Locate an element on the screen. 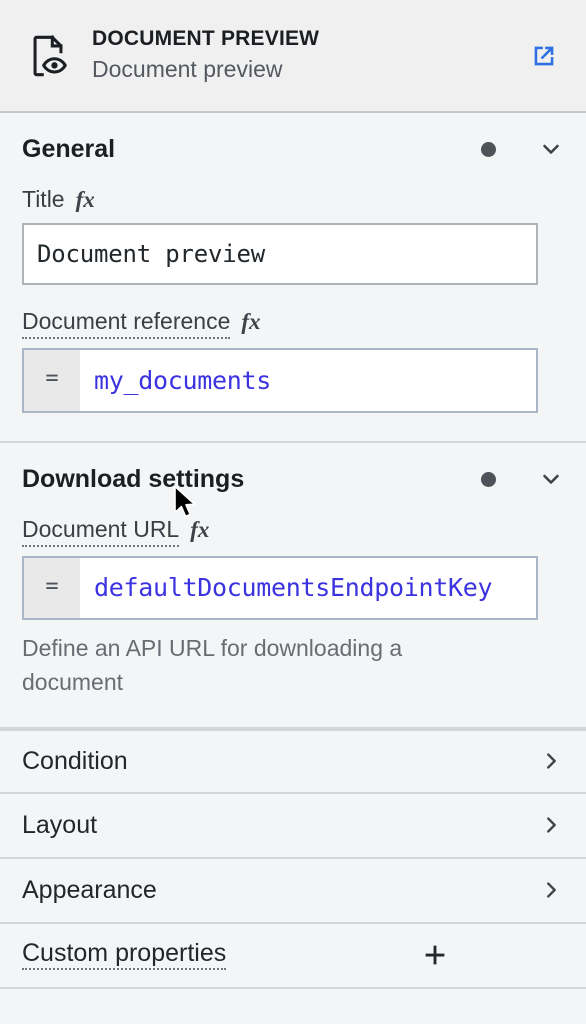 This screenshot has width=586, height=1024. row-label-layout: Layout is located at coordinates (60, 824).